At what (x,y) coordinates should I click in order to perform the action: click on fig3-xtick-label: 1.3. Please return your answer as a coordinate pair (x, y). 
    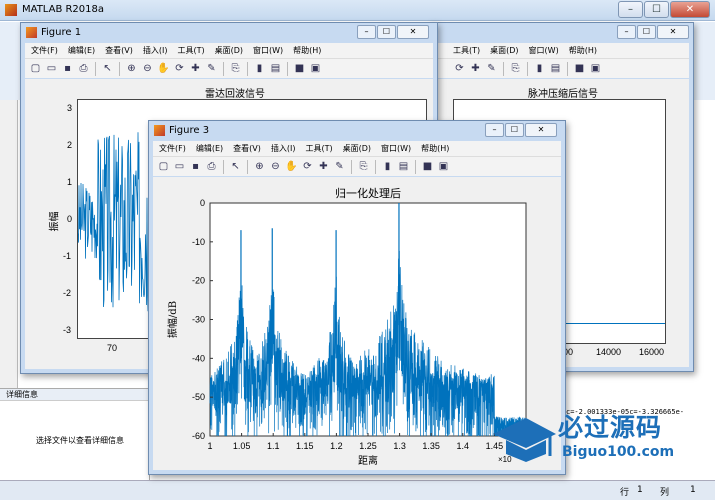
    Looking at the image, I should click on (399, 446).